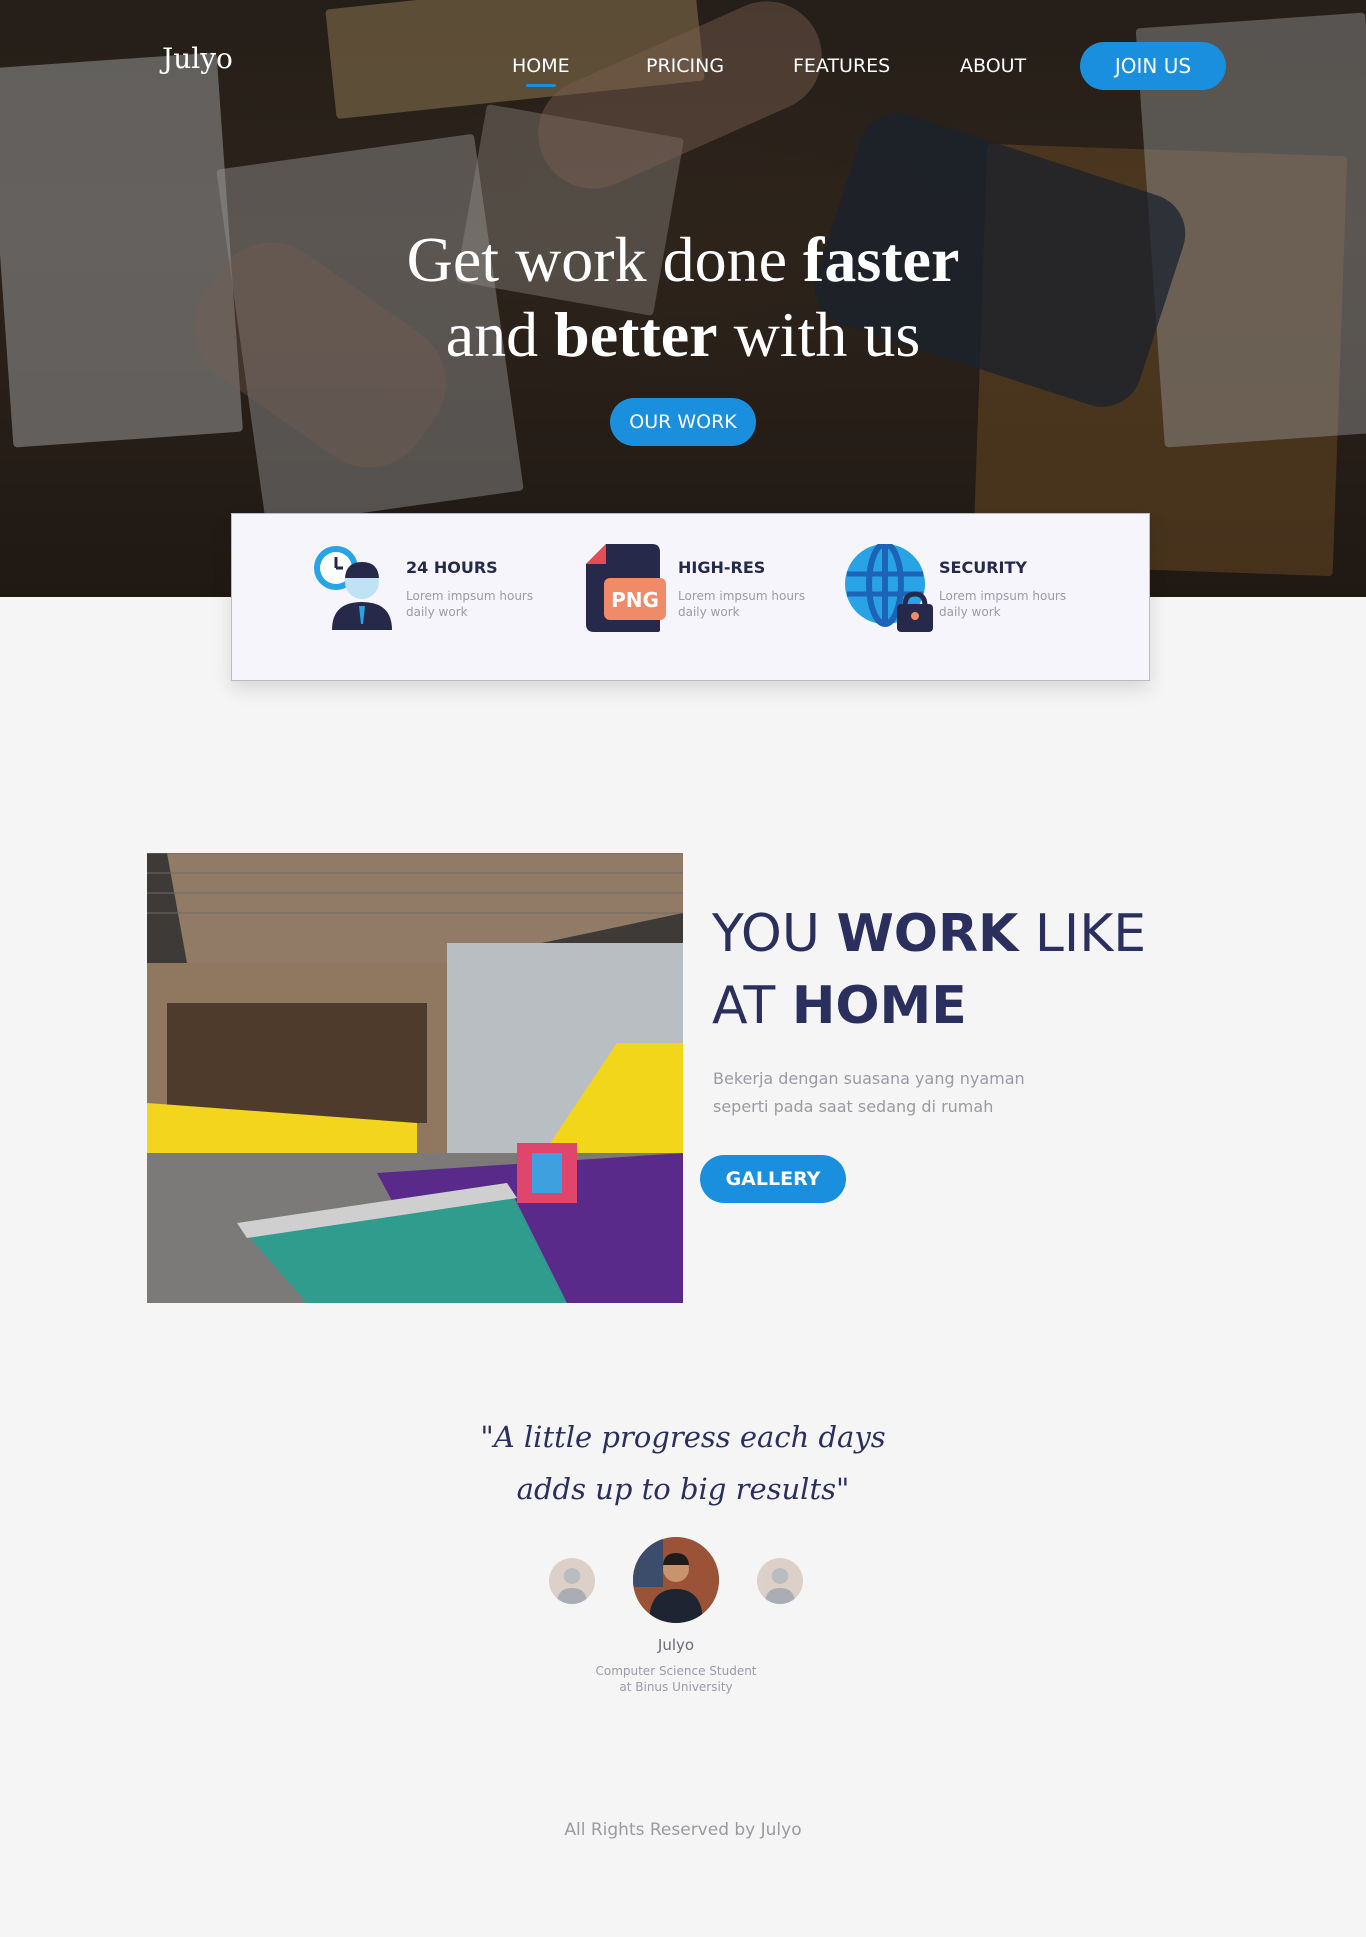  I want to click on about-headline-text: LIKE, so click(1082, 934).